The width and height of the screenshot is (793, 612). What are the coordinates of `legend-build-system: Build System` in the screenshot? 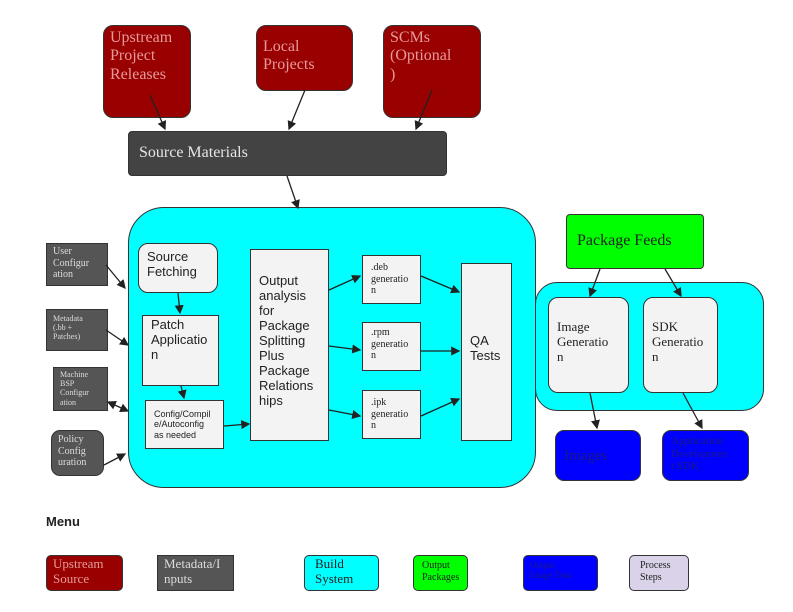 It's located at (341, 573).